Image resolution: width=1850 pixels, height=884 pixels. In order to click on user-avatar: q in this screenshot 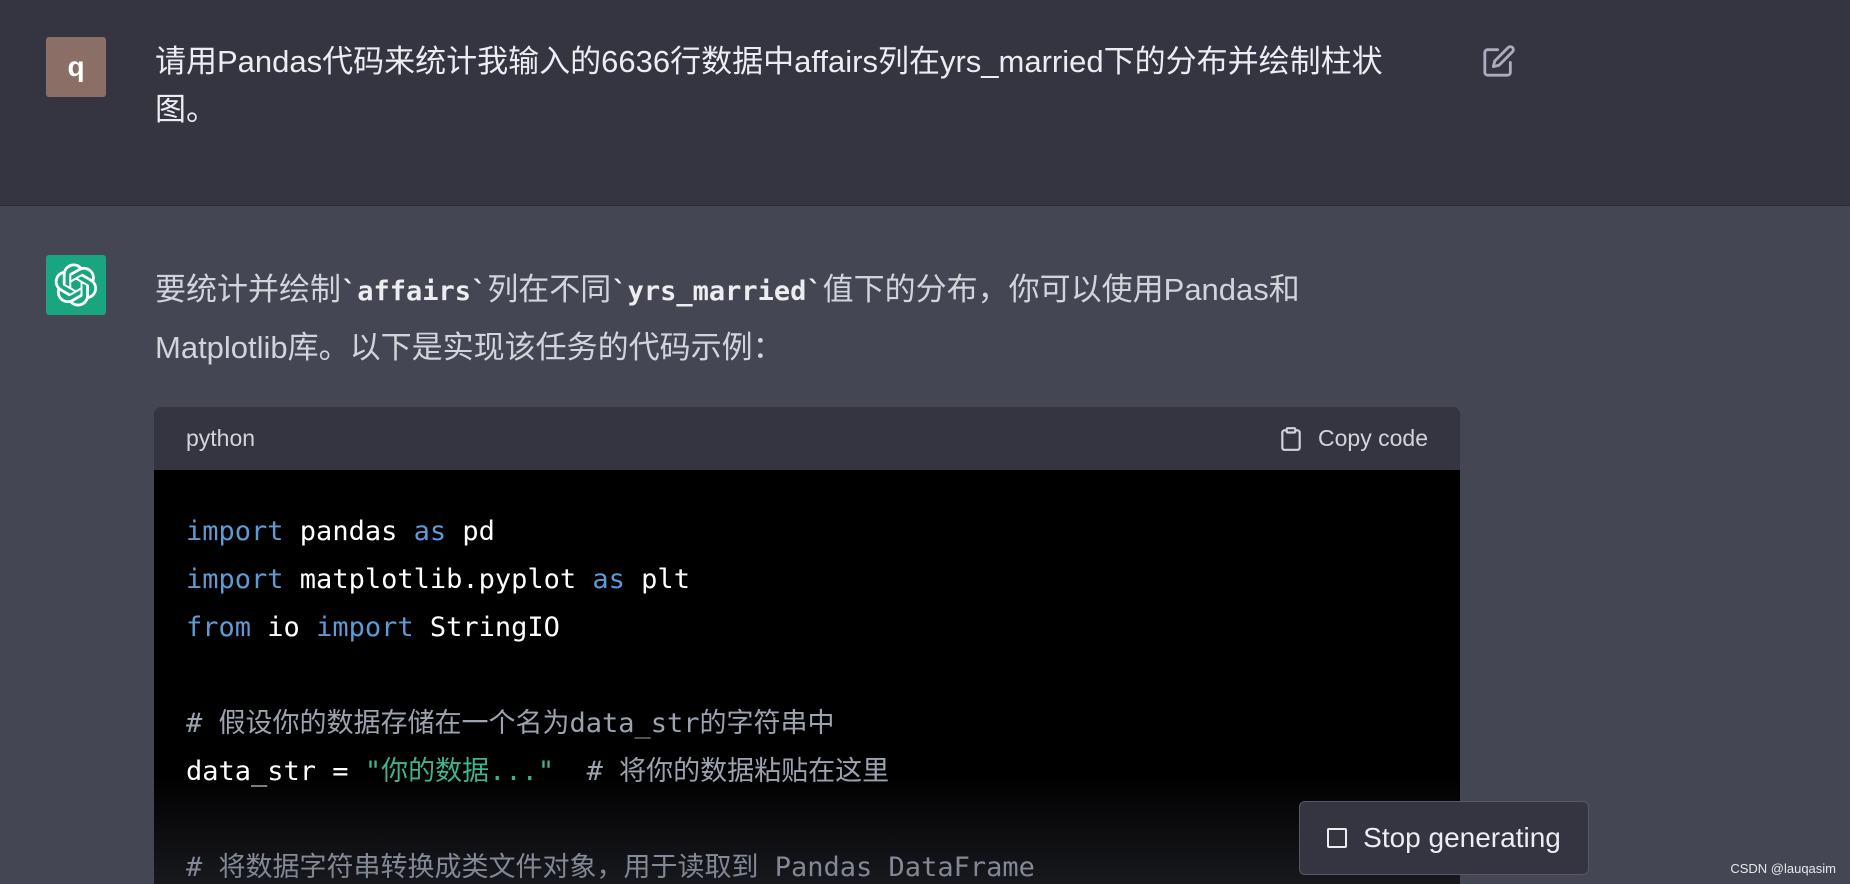, I will do `click(76, 67)`.